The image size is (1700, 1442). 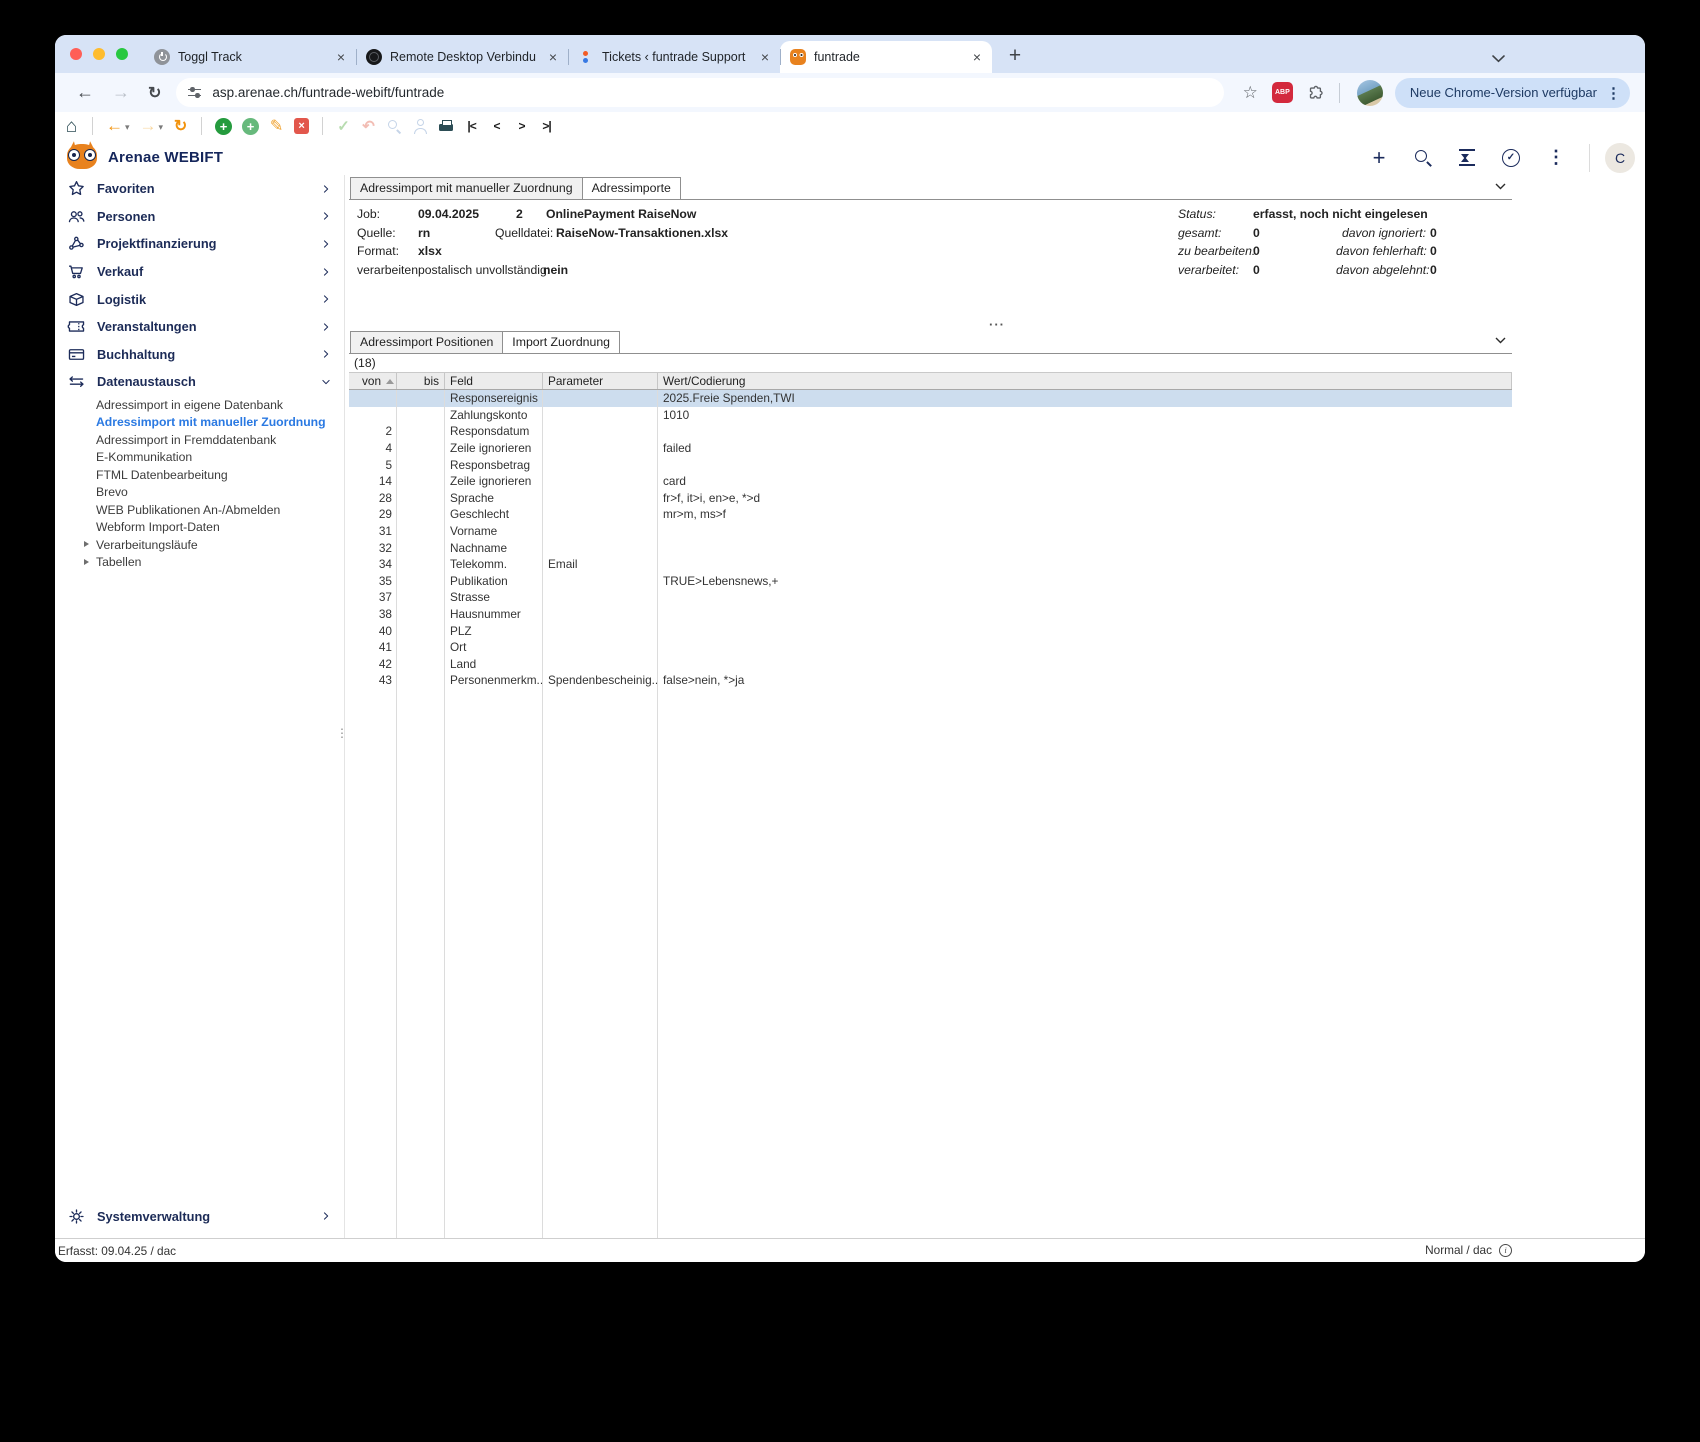 I want to click on first-button, so click(x=471, y=126).